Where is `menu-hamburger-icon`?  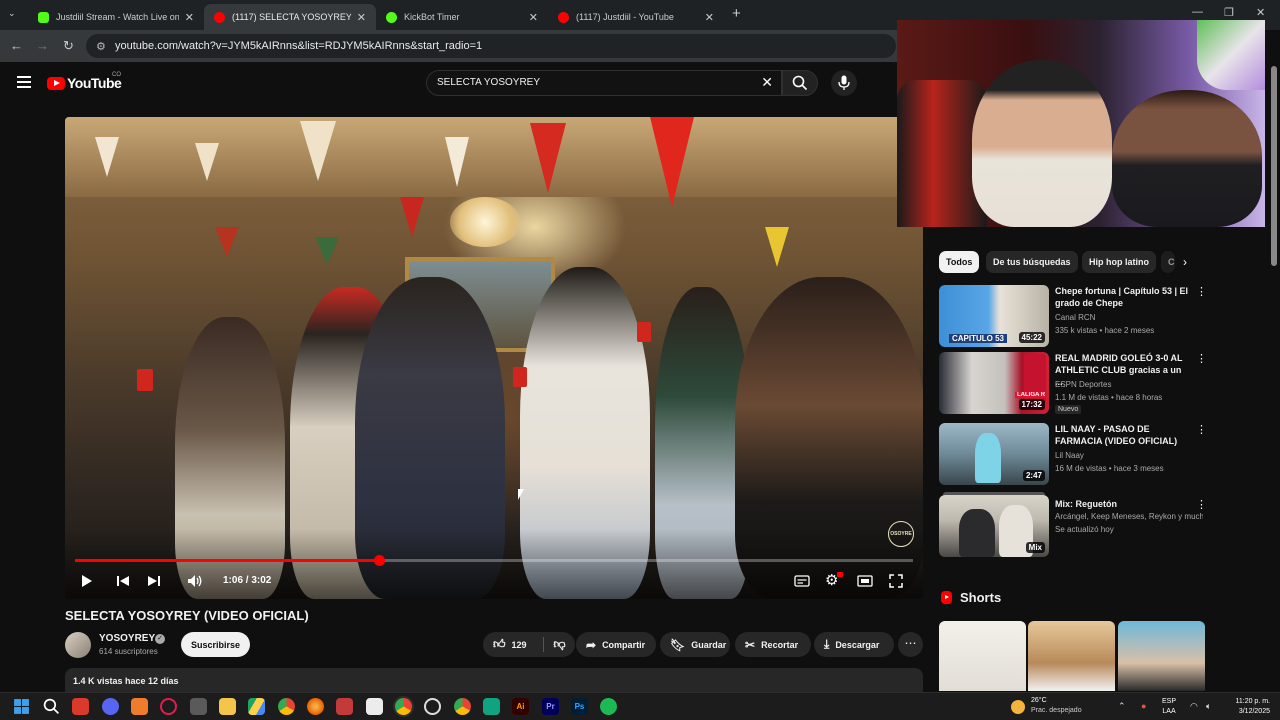
menu-hamburger-icon is located at coordinates (24, 82).